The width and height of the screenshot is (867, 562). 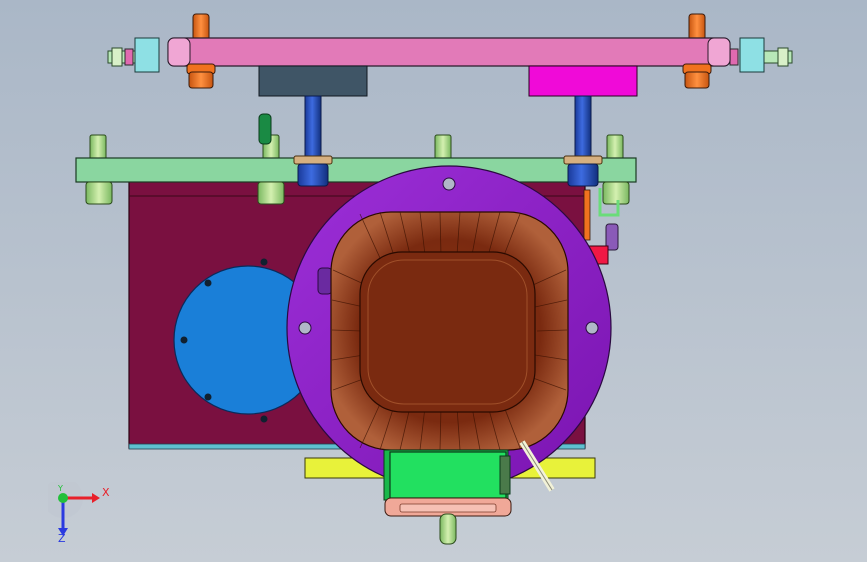 I want to click on top-bar-assembly, so click(x=450, y=55).